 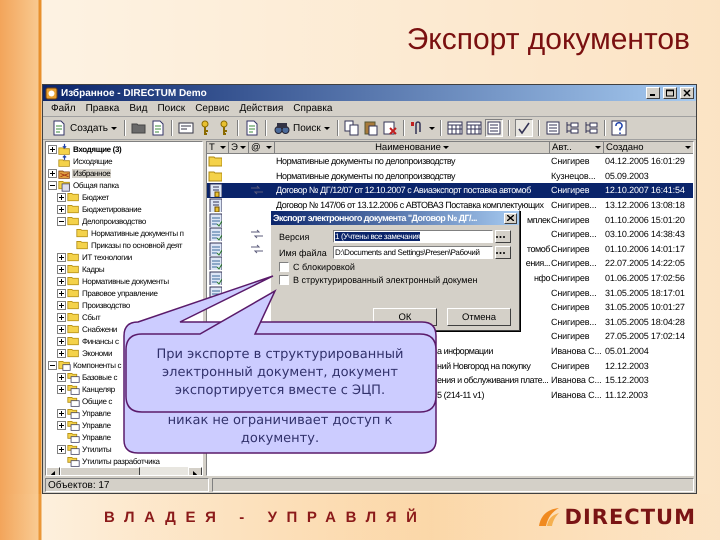 I want to click on date-cell: 05.09.2003, so click(x=627, y=175).